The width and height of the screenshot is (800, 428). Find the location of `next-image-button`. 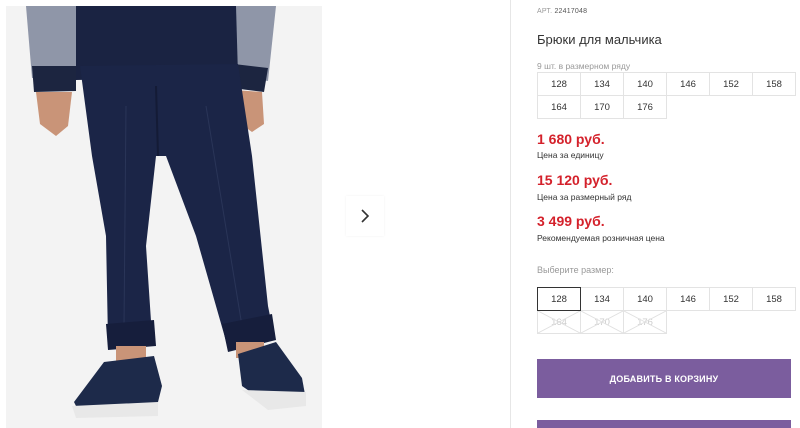

next-image-button is located at coordinates (365, 216).